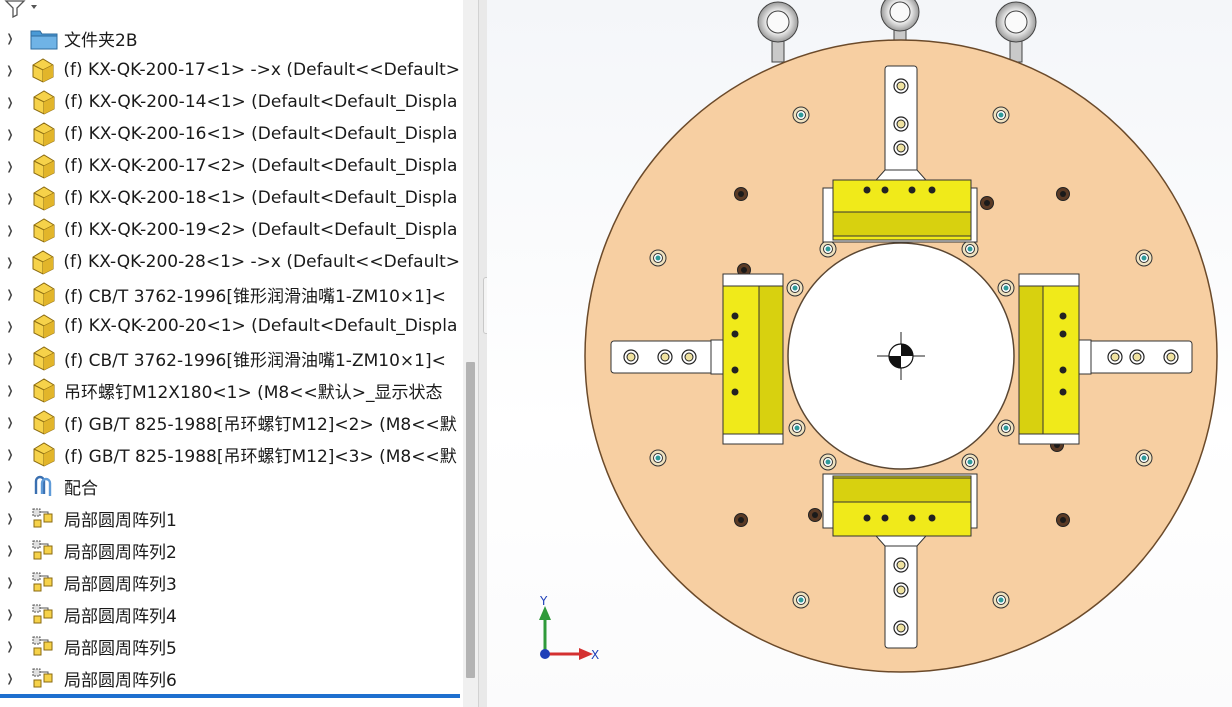  Describe the element at coordinates (230, 646) in the screenshot. I see `tree-item: ❯ 局部圆周阵列5` at that location.